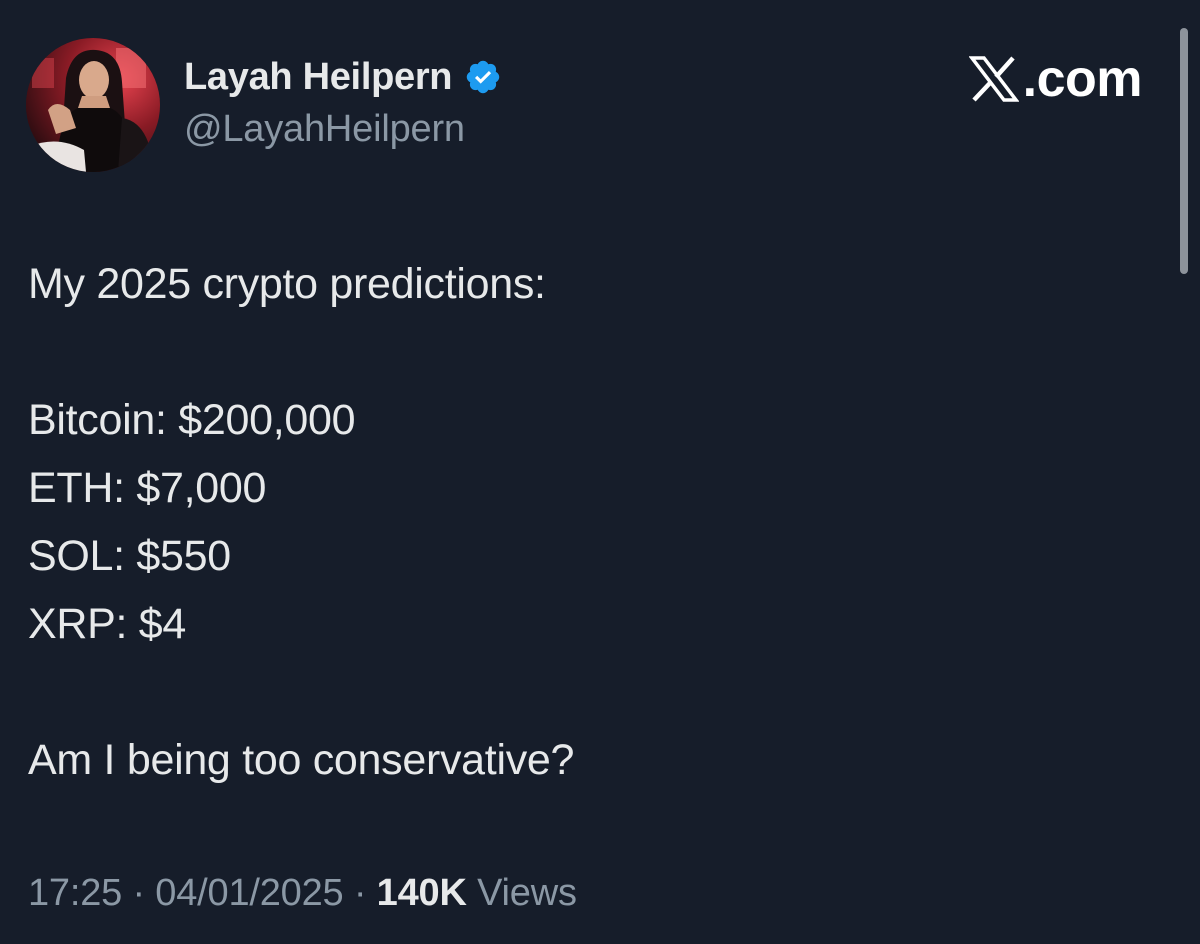  I want to click on author-handle: @LayahHeilpern, so click(324, 129).